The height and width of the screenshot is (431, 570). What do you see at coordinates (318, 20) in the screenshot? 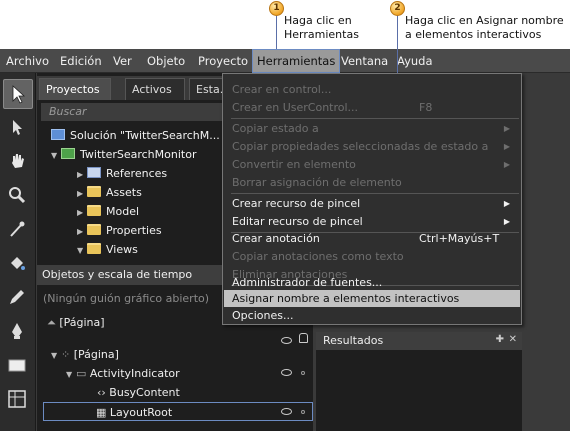
I see `callout-1-line1: Haga clic en` at bounding box center [318, 20].